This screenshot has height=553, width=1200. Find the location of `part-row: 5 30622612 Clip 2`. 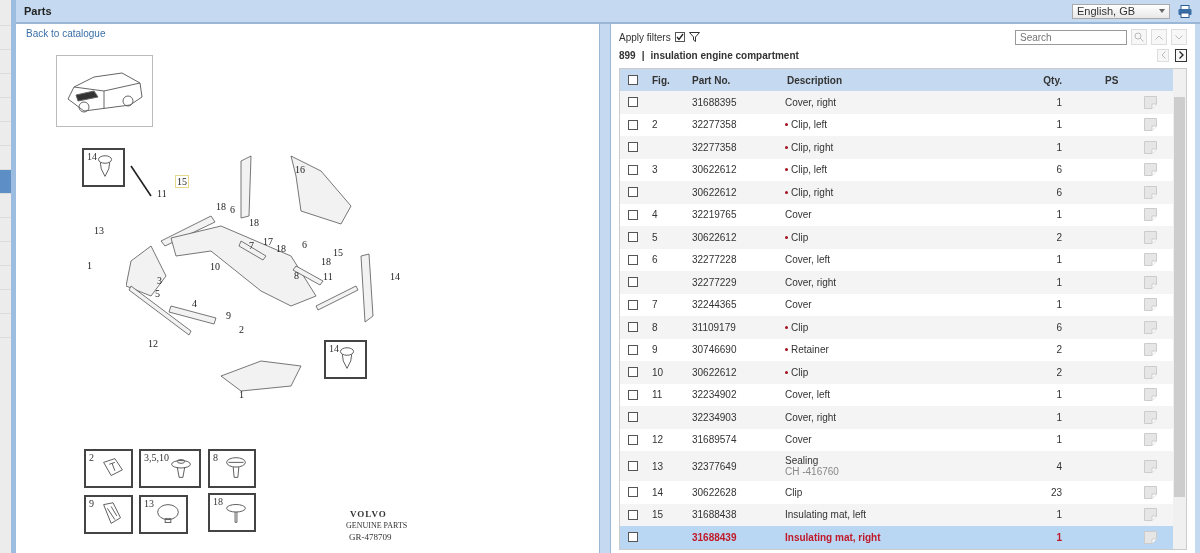

part-row: 5 30622612 Clip 2 is located at coordinates (896, 237).